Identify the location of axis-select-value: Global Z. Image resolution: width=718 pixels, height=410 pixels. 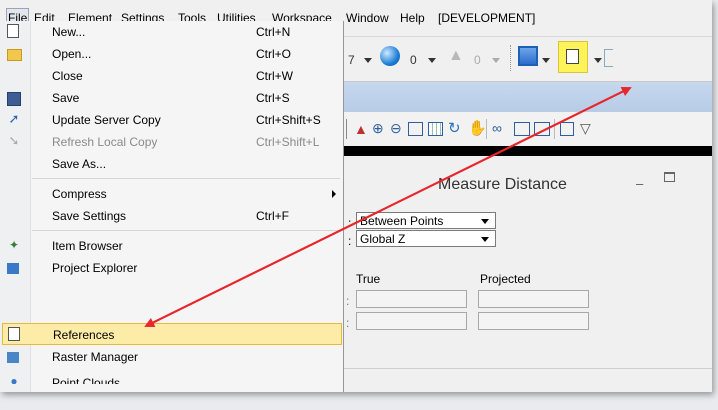
(383, 239).